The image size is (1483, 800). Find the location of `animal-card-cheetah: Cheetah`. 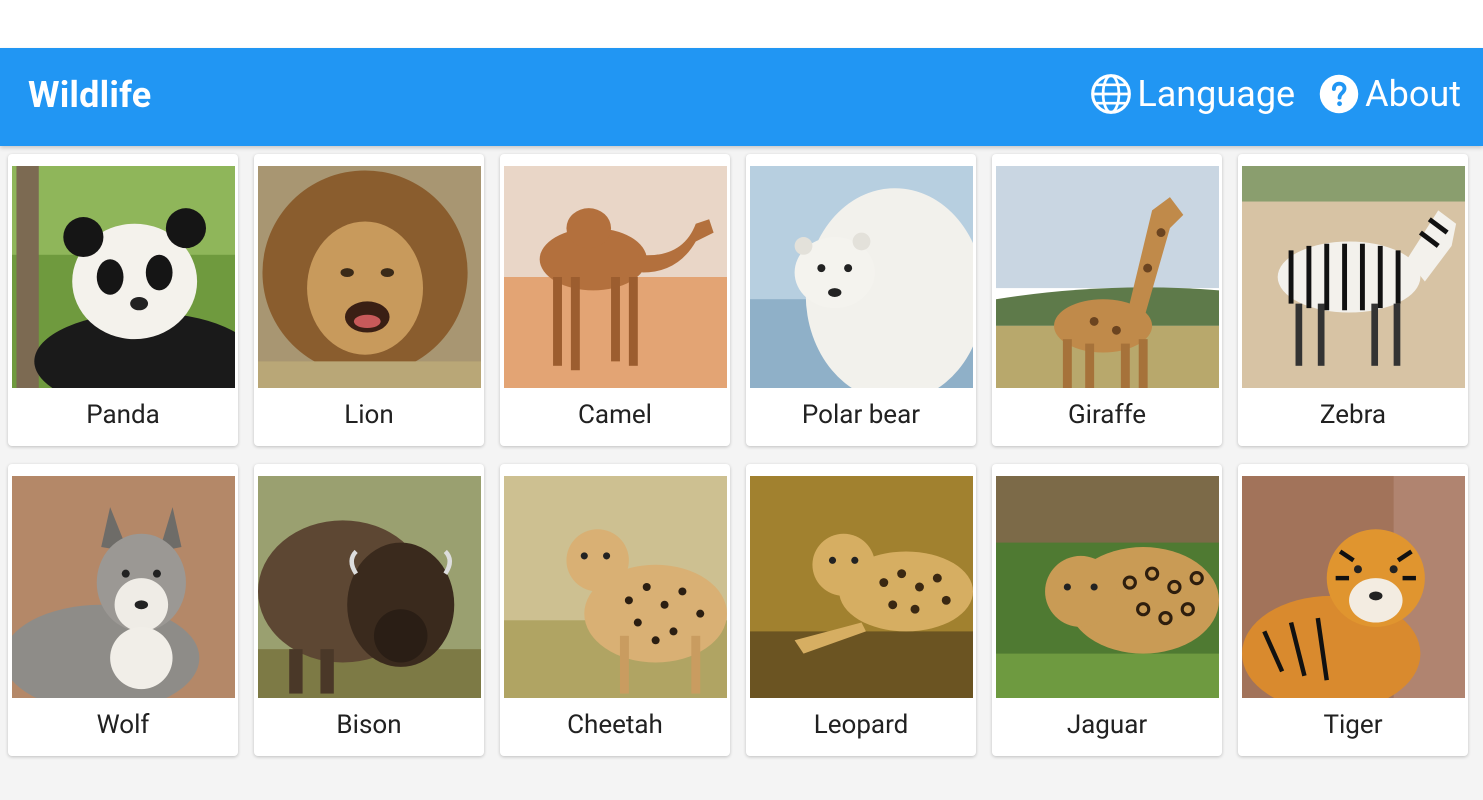

animal-card-cheetah: Cheetah is located at coordinates (615, 610).